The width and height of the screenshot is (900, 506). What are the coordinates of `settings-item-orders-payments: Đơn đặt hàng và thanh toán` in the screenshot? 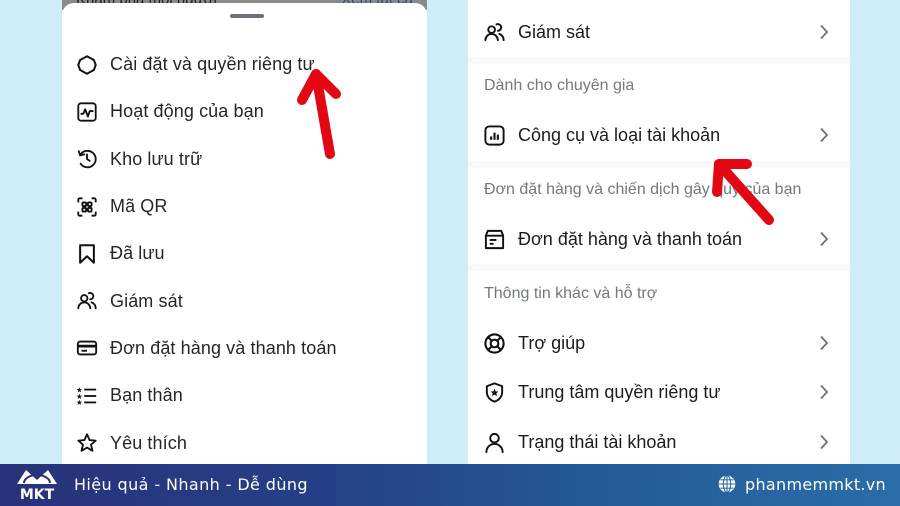 It's located at (659, 239).